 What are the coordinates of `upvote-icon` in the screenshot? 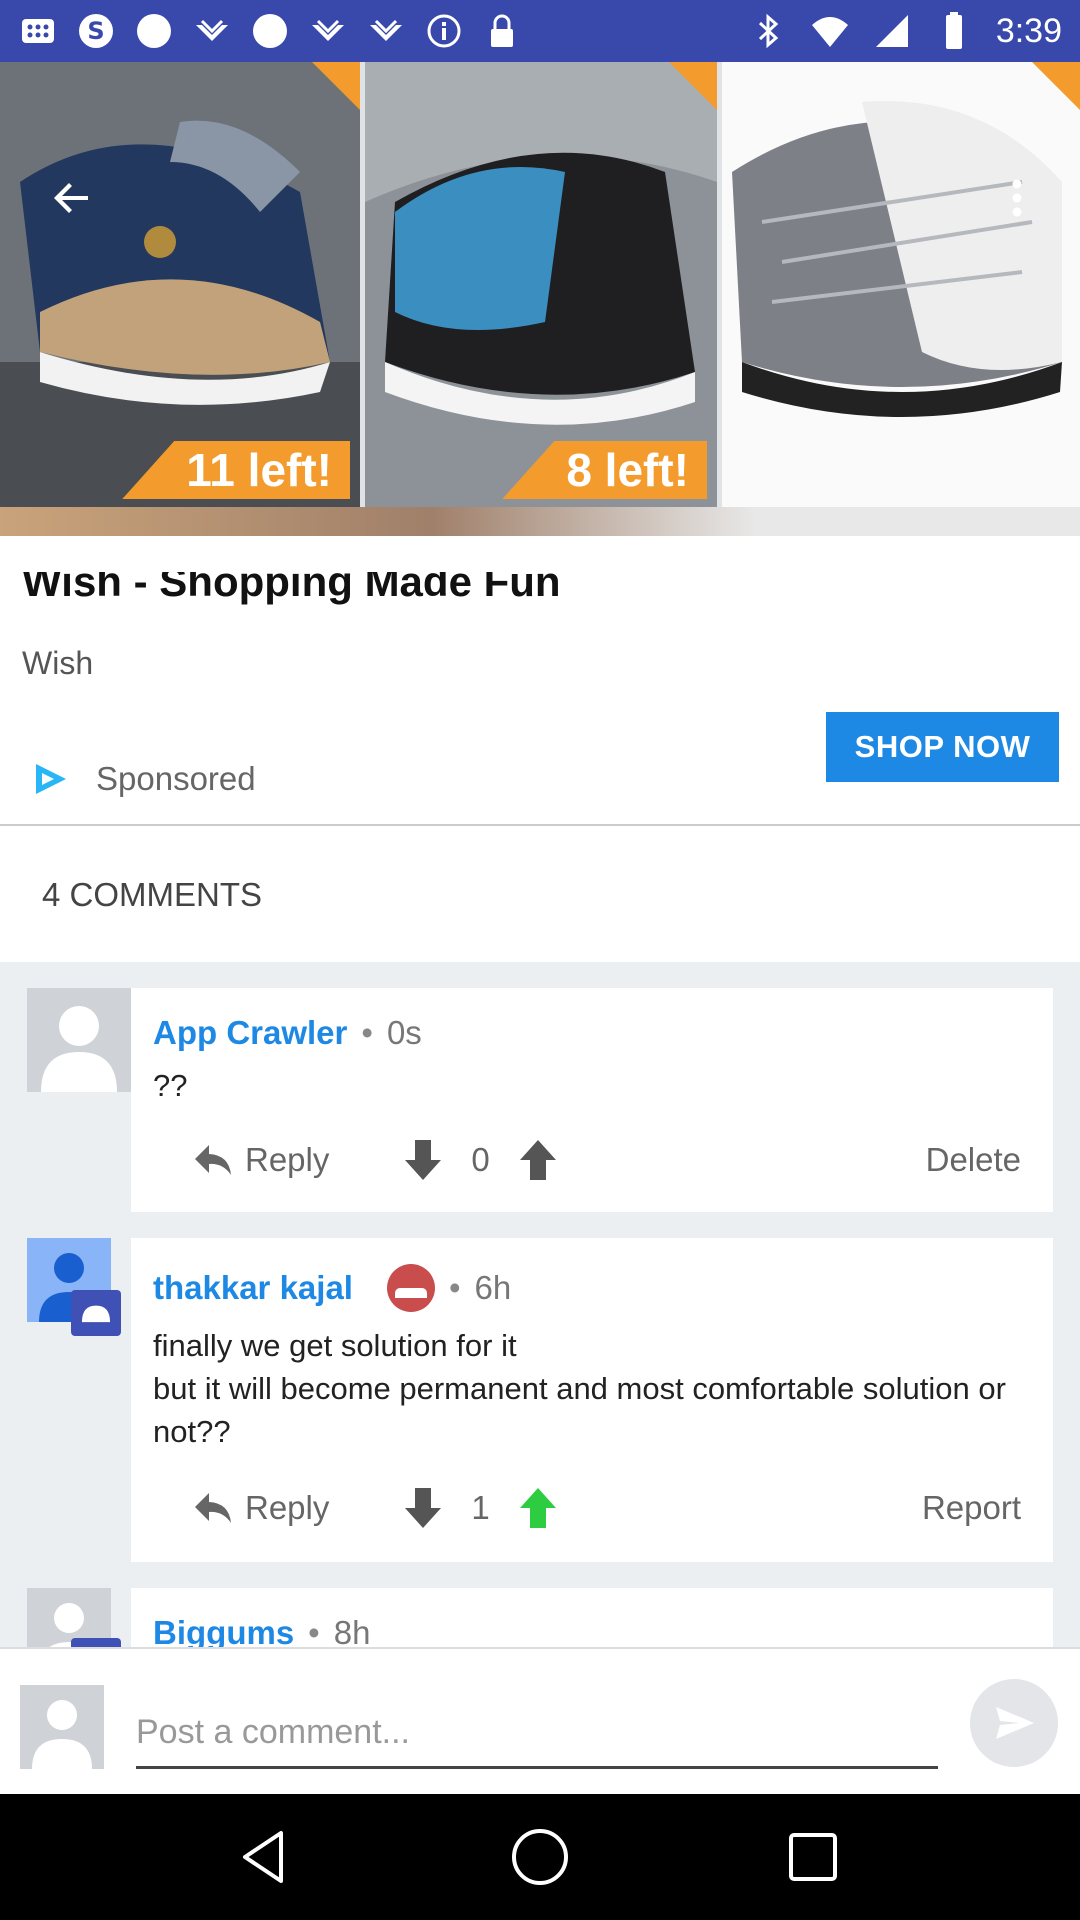 It's located at (538, 1160).